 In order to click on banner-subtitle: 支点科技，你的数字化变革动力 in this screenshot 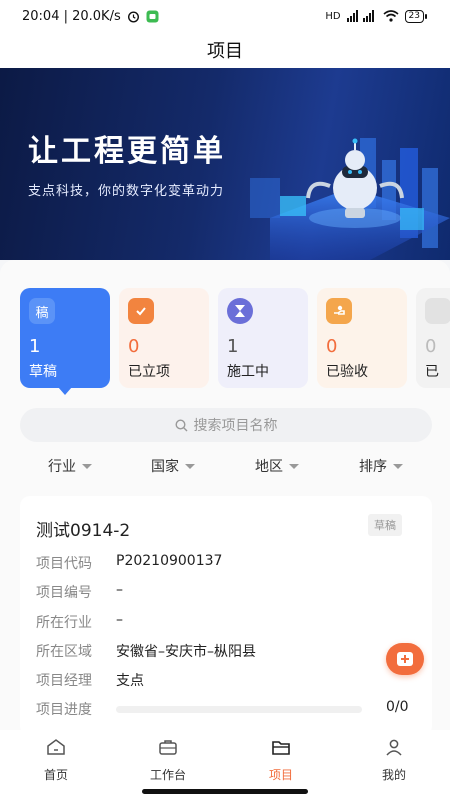, I will do `click(126, 191)`.